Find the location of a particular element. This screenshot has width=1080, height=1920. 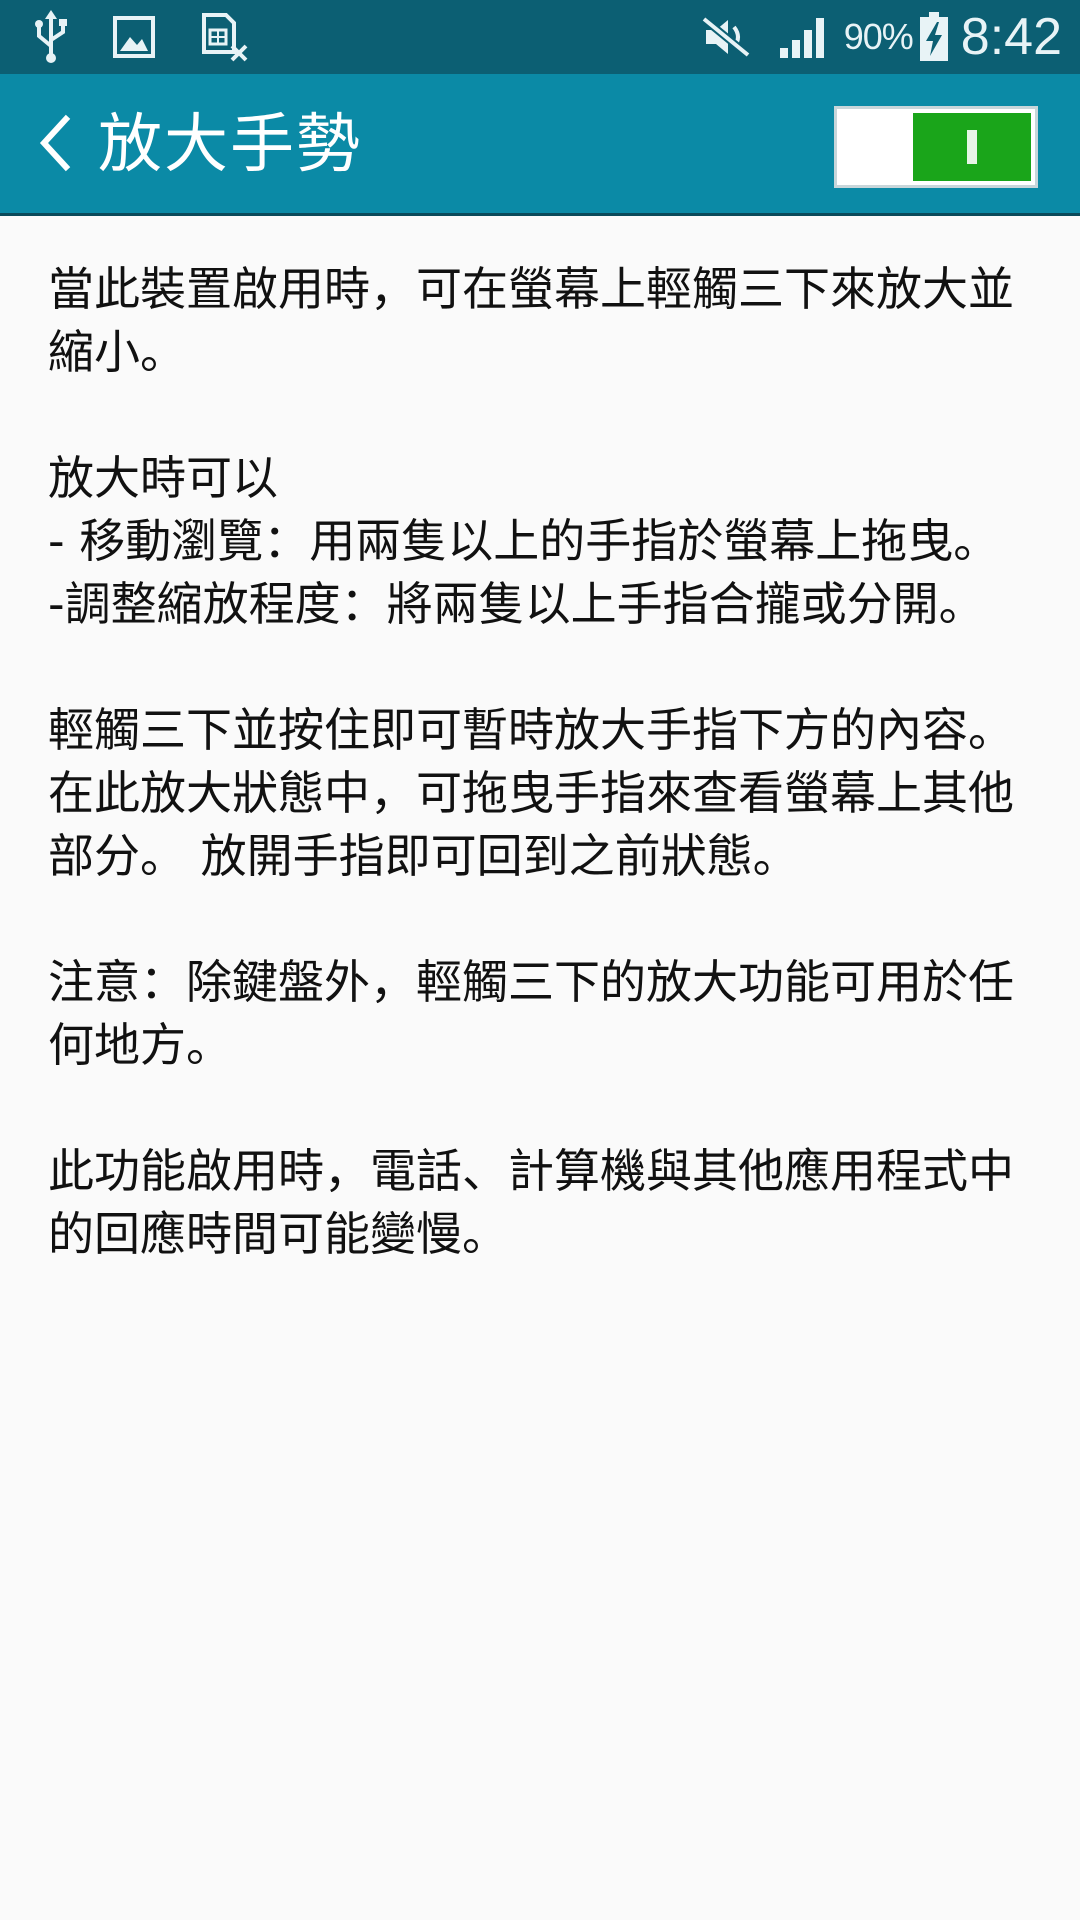

system-icons: 90% 8:42 is located at coordinates (881, 37).